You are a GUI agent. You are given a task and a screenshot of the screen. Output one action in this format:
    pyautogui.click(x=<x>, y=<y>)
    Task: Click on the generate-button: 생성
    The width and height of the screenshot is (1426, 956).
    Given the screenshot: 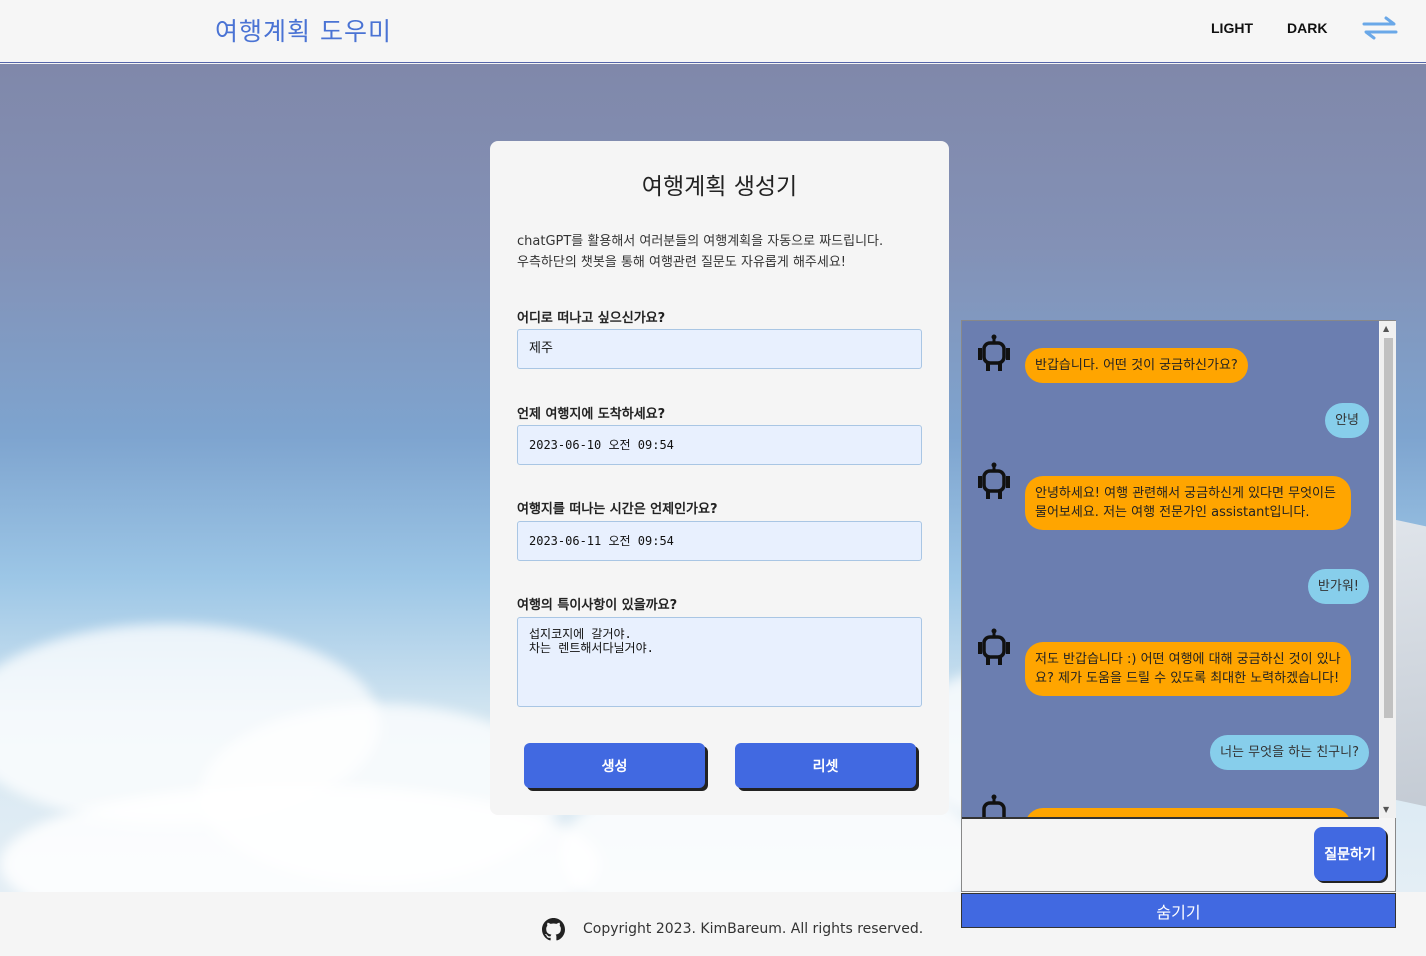 What is the action you would take?
    pyautogui.click(x=614, y=765)
    